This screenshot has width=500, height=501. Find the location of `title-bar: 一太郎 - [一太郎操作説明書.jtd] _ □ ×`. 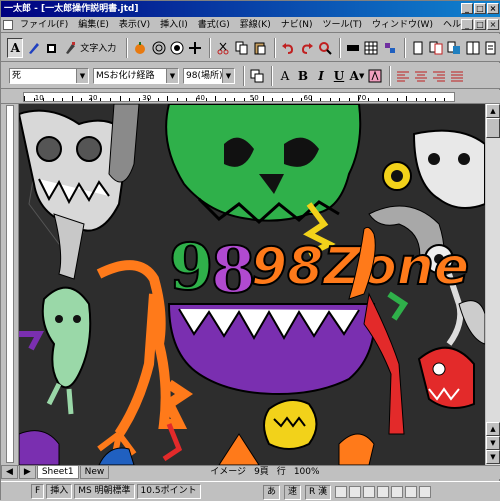

title-bar: 一太郎 - [一太郎操作説明書.jtd] _ □ × is located at coordinates (250, 9).